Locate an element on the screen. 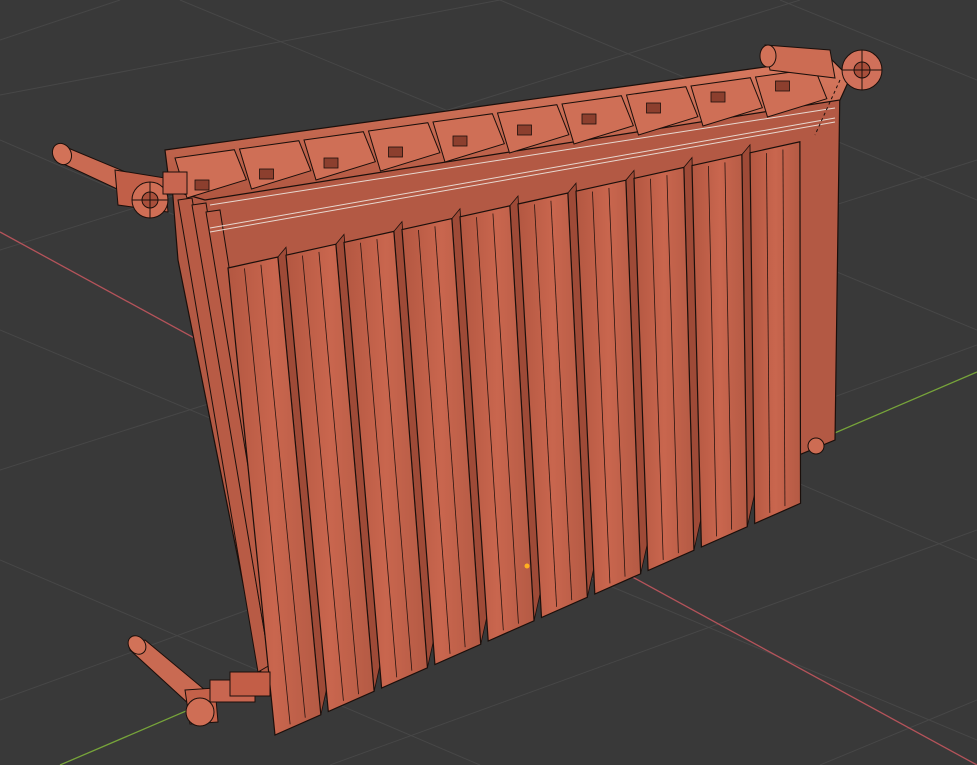 The image size is (977, 765). bottom-plug-right is located at coordinates (816, 446).